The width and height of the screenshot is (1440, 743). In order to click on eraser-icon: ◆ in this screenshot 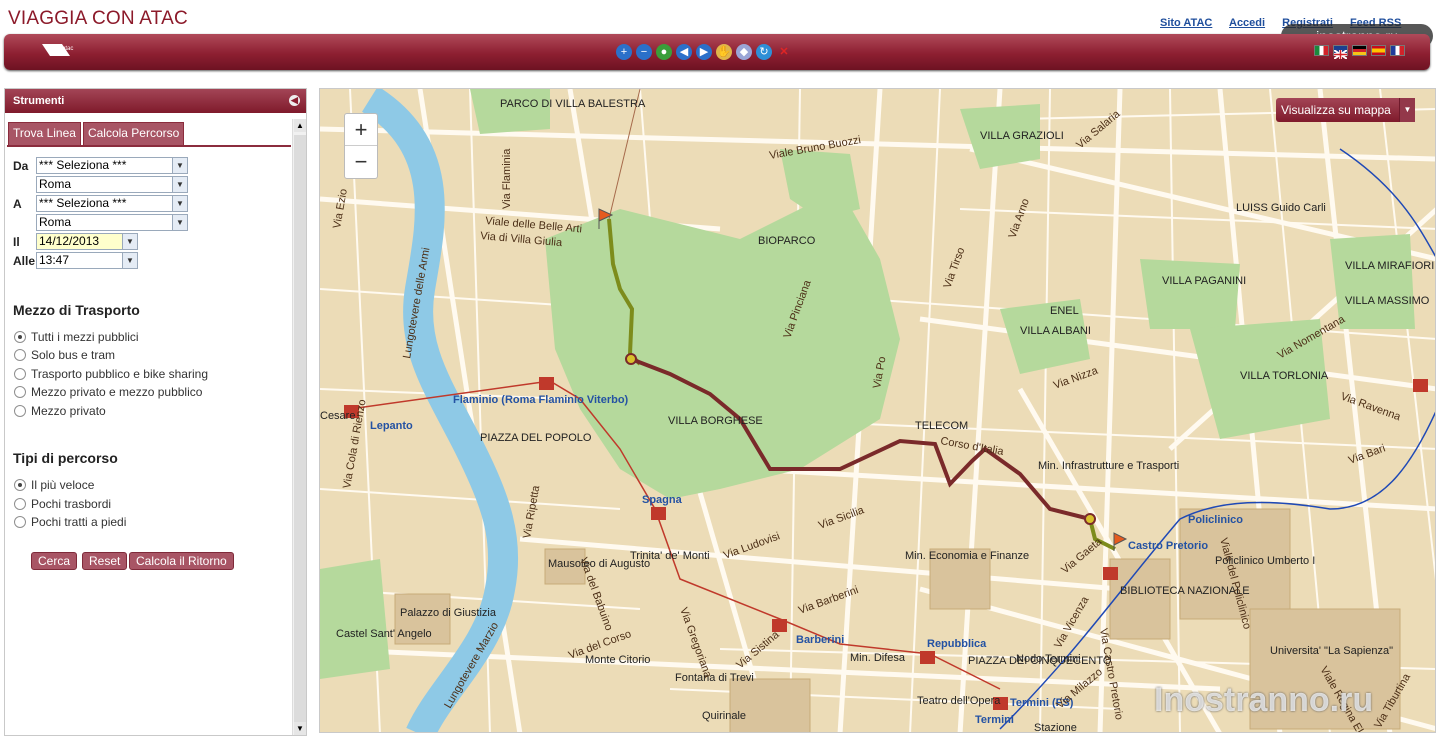, I will do `click(744, 52)`.